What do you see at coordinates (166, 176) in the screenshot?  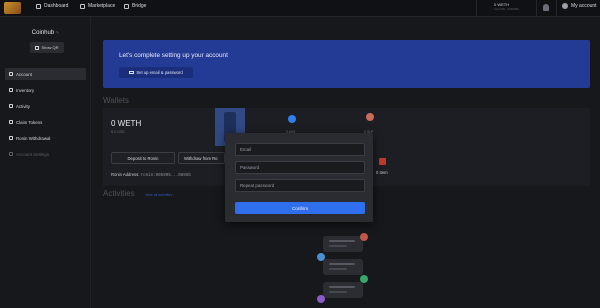 I see `ronin-address-value: ronin:905995...0695b` at bounding box center [166, 176].